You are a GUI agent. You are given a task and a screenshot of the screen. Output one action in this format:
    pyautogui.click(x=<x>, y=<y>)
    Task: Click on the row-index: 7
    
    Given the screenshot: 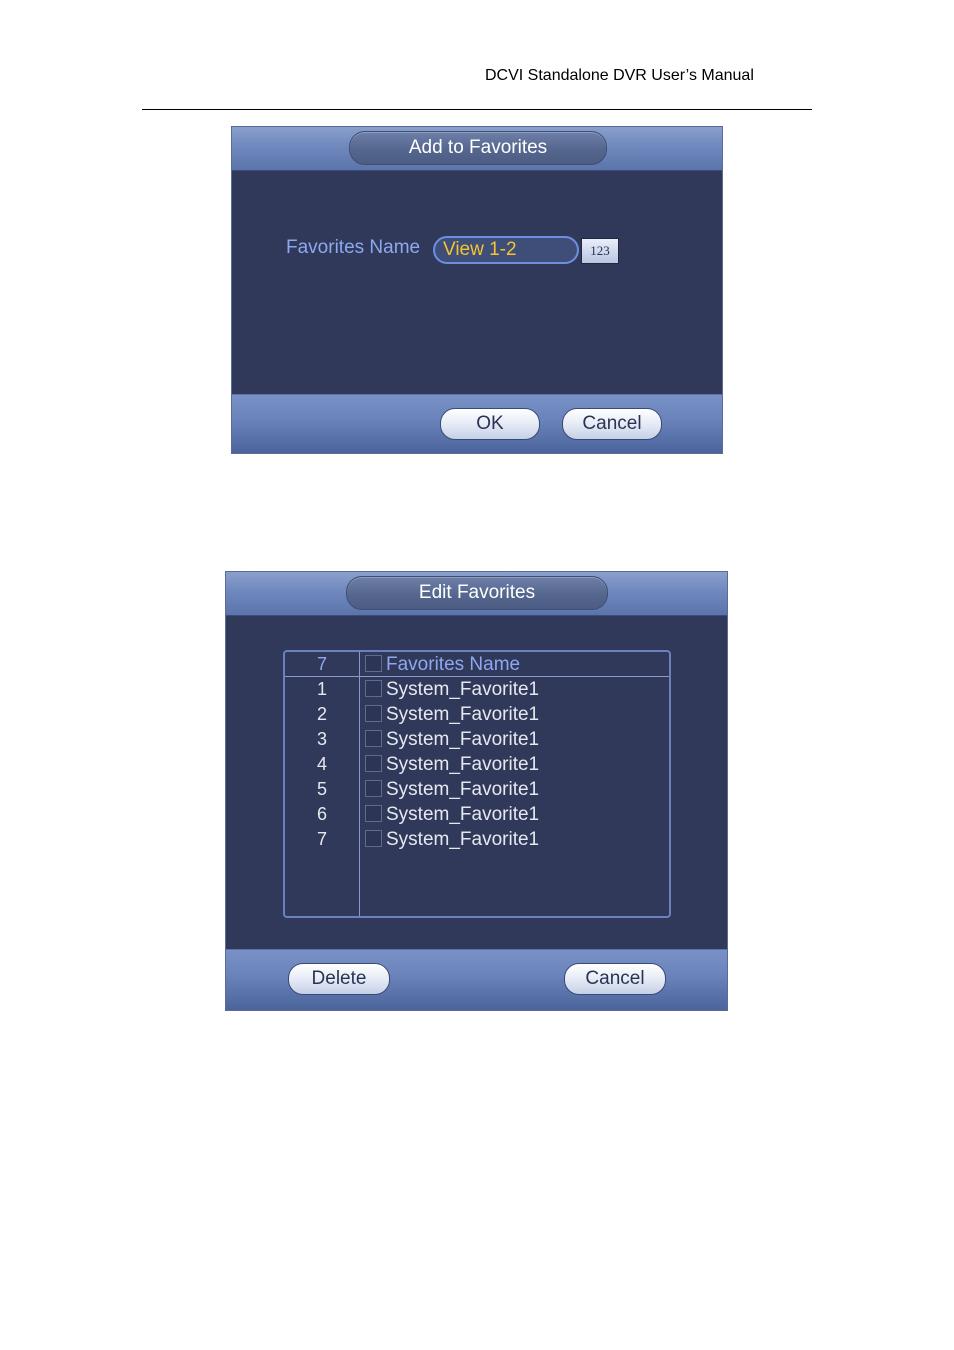 What is the action you would take?
    pyautogui.click(x=321, y=839)
    